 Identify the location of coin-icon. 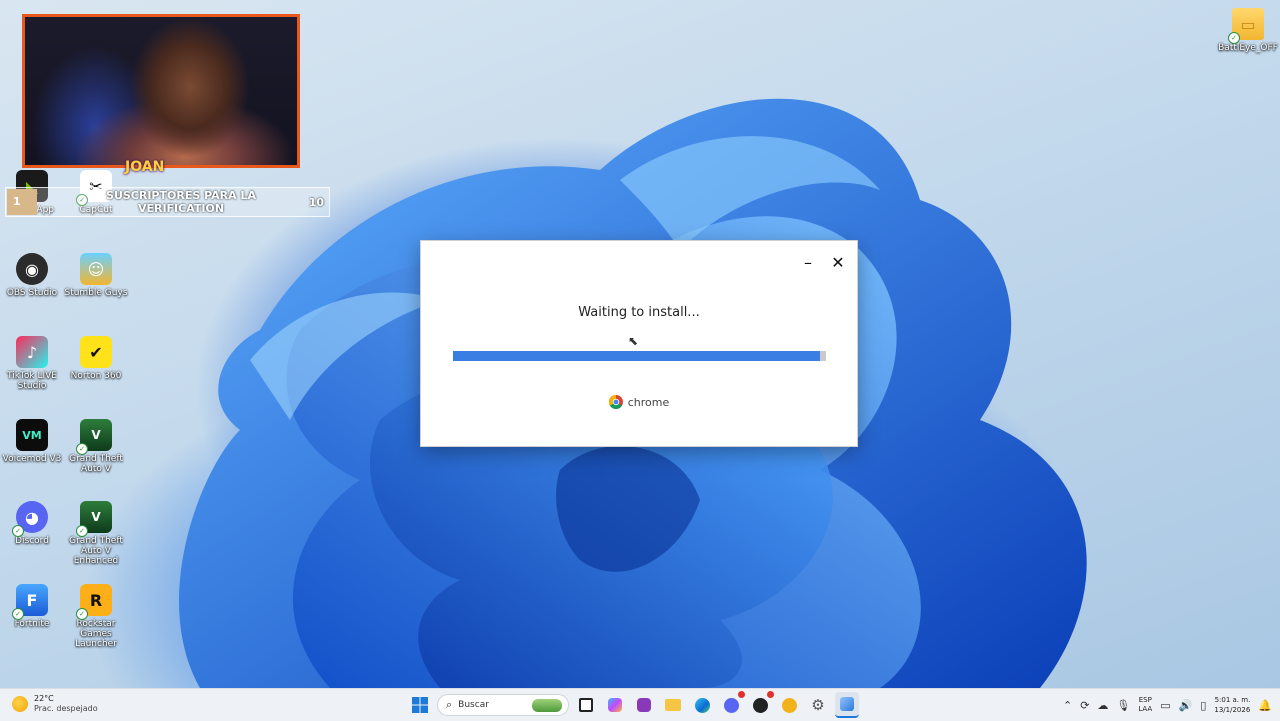
(789, 705).